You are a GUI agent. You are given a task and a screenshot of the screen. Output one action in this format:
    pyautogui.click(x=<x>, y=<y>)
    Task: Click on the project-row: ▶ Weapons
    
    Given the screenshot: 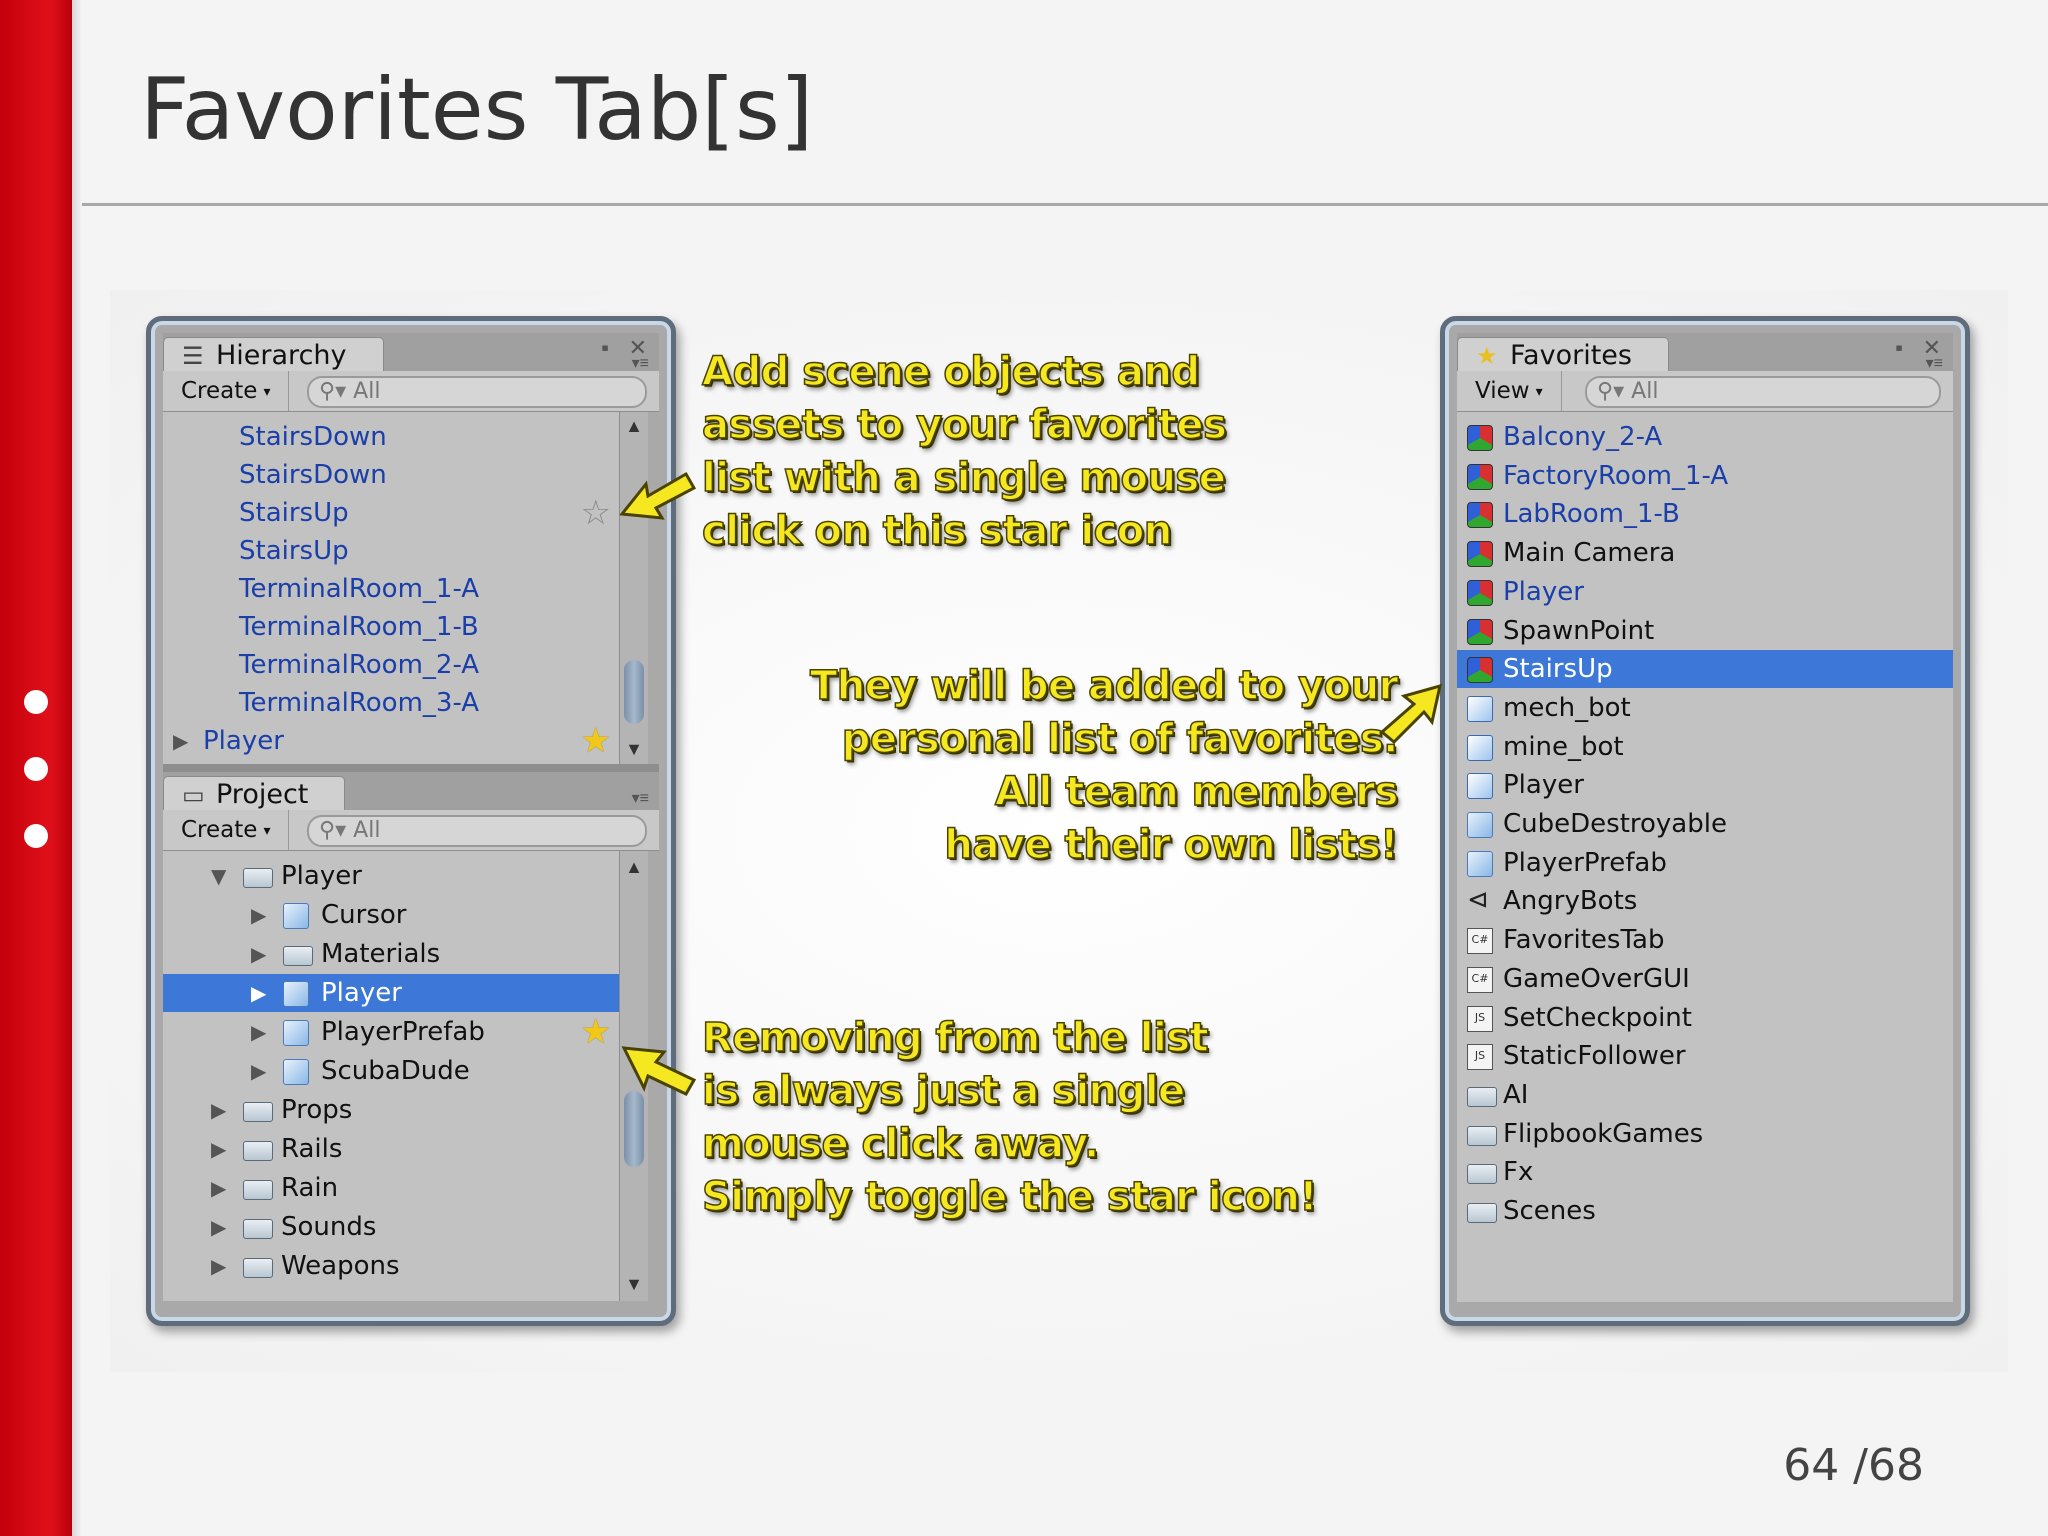 What is the action you would take?
    pyautogui.click(x=391, y=1266)
    